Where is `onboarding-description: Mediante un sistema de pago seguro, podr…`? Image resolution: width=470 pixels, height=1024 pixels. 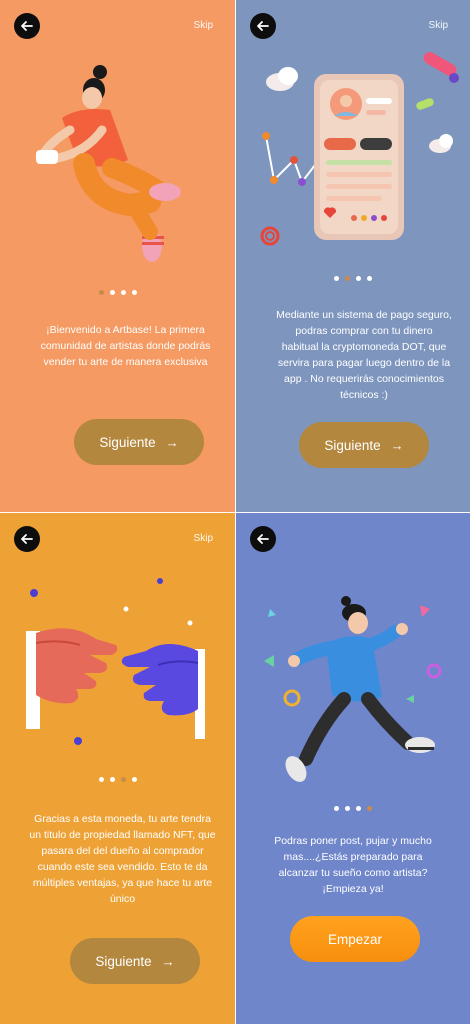
onboarding-description: Mediante un sistema de pago seguro, podr… is located at coordinates (364, 355).